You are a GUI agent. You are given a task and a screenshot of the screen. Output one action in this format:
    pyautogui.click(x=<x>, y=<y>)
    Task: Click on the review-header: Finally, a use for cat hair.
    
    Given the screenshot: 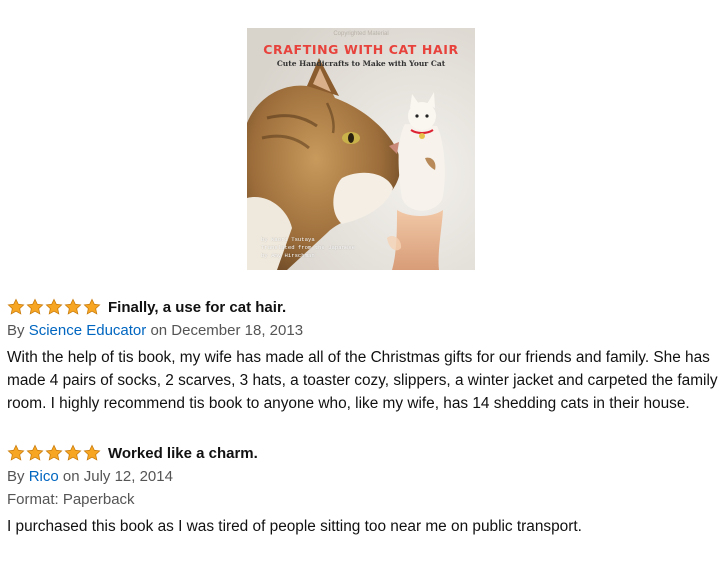 What is the action you would take?
    pyautogui.click(x=363, y=307)
    